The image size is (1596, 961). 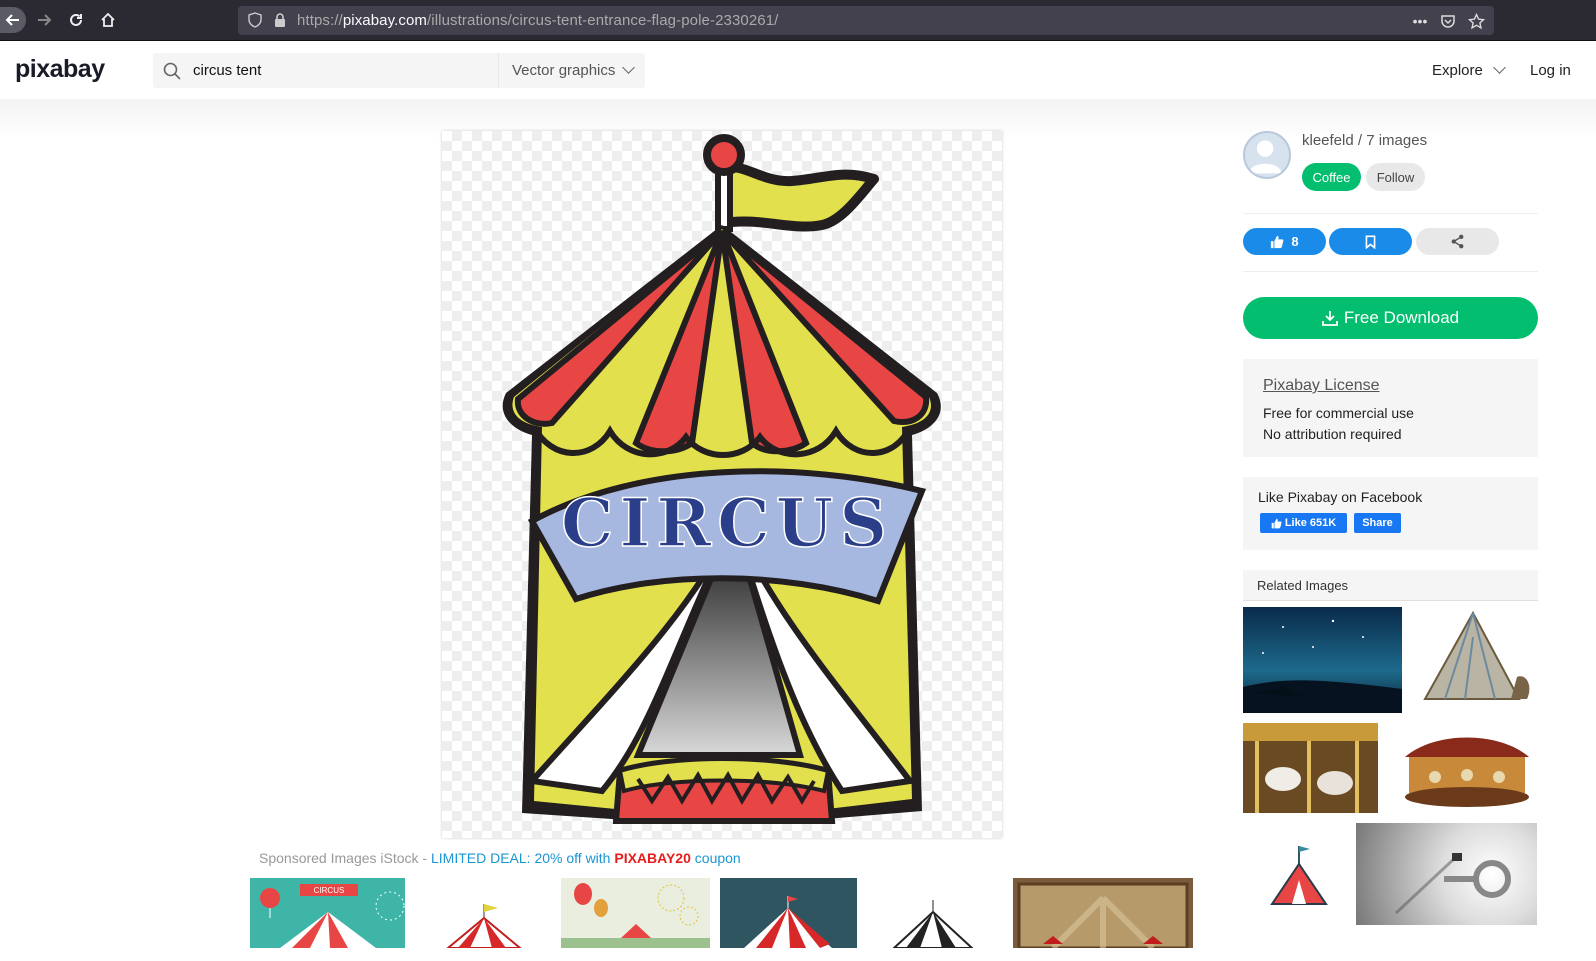 What do you see at coordinates (172, 71) in the screenshot?
I see `search-icon` at bounding box center [172, 71].